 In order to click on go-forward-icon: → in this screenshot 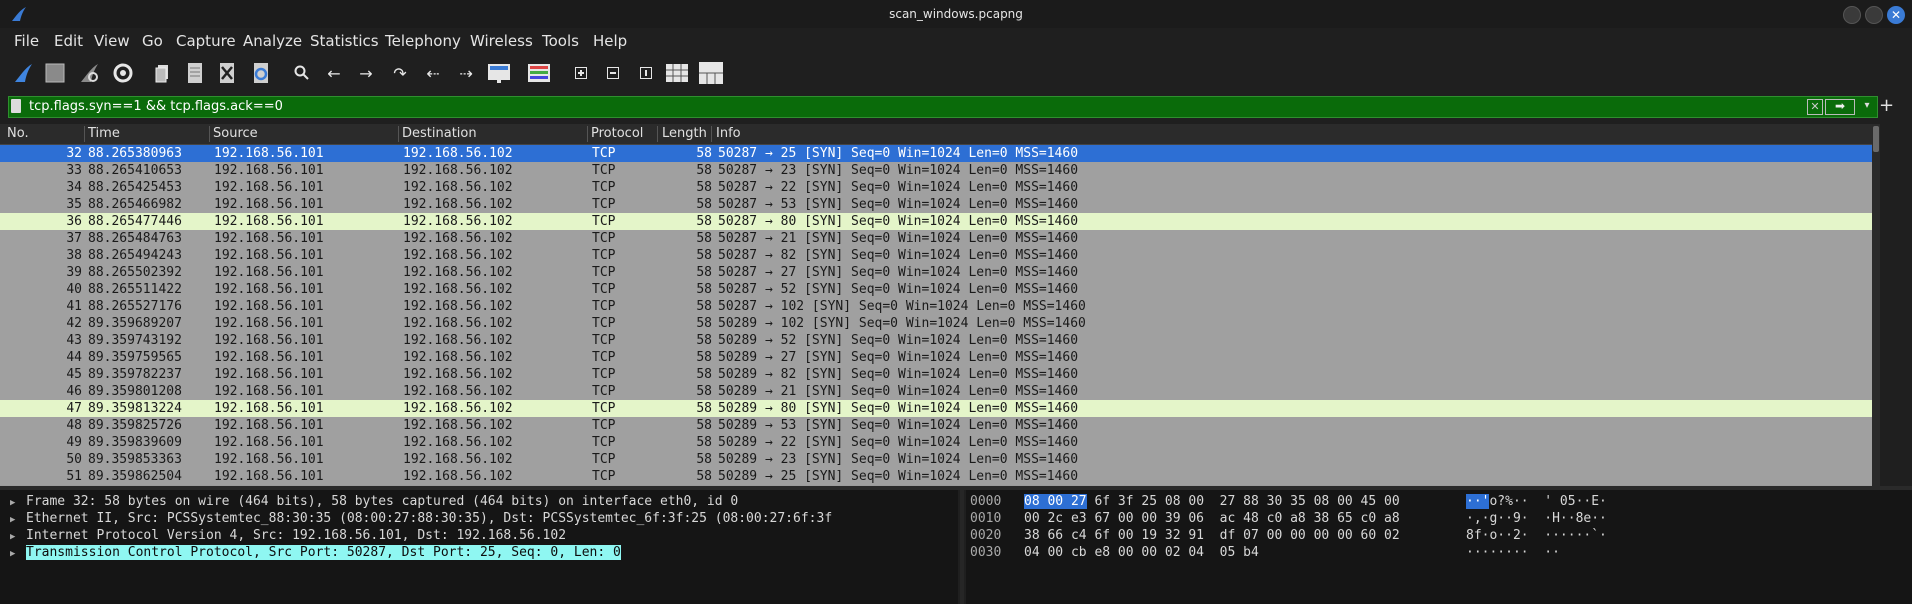, I will do `click(366, 73)`.